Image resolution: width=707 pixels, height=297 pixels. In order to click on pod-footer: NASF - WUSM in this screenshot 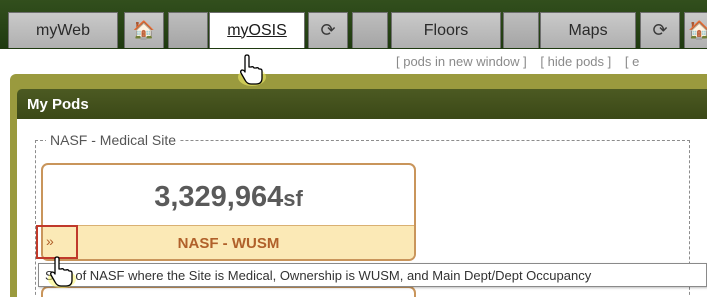, I will do `click(228, 242)`.